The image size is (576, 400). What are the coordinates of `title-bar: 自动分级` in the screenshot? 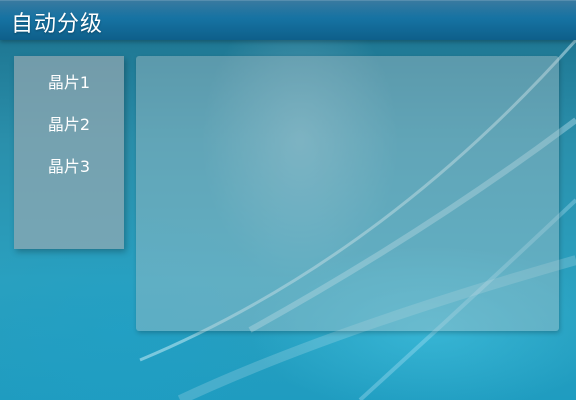 It's located at (288, 20).